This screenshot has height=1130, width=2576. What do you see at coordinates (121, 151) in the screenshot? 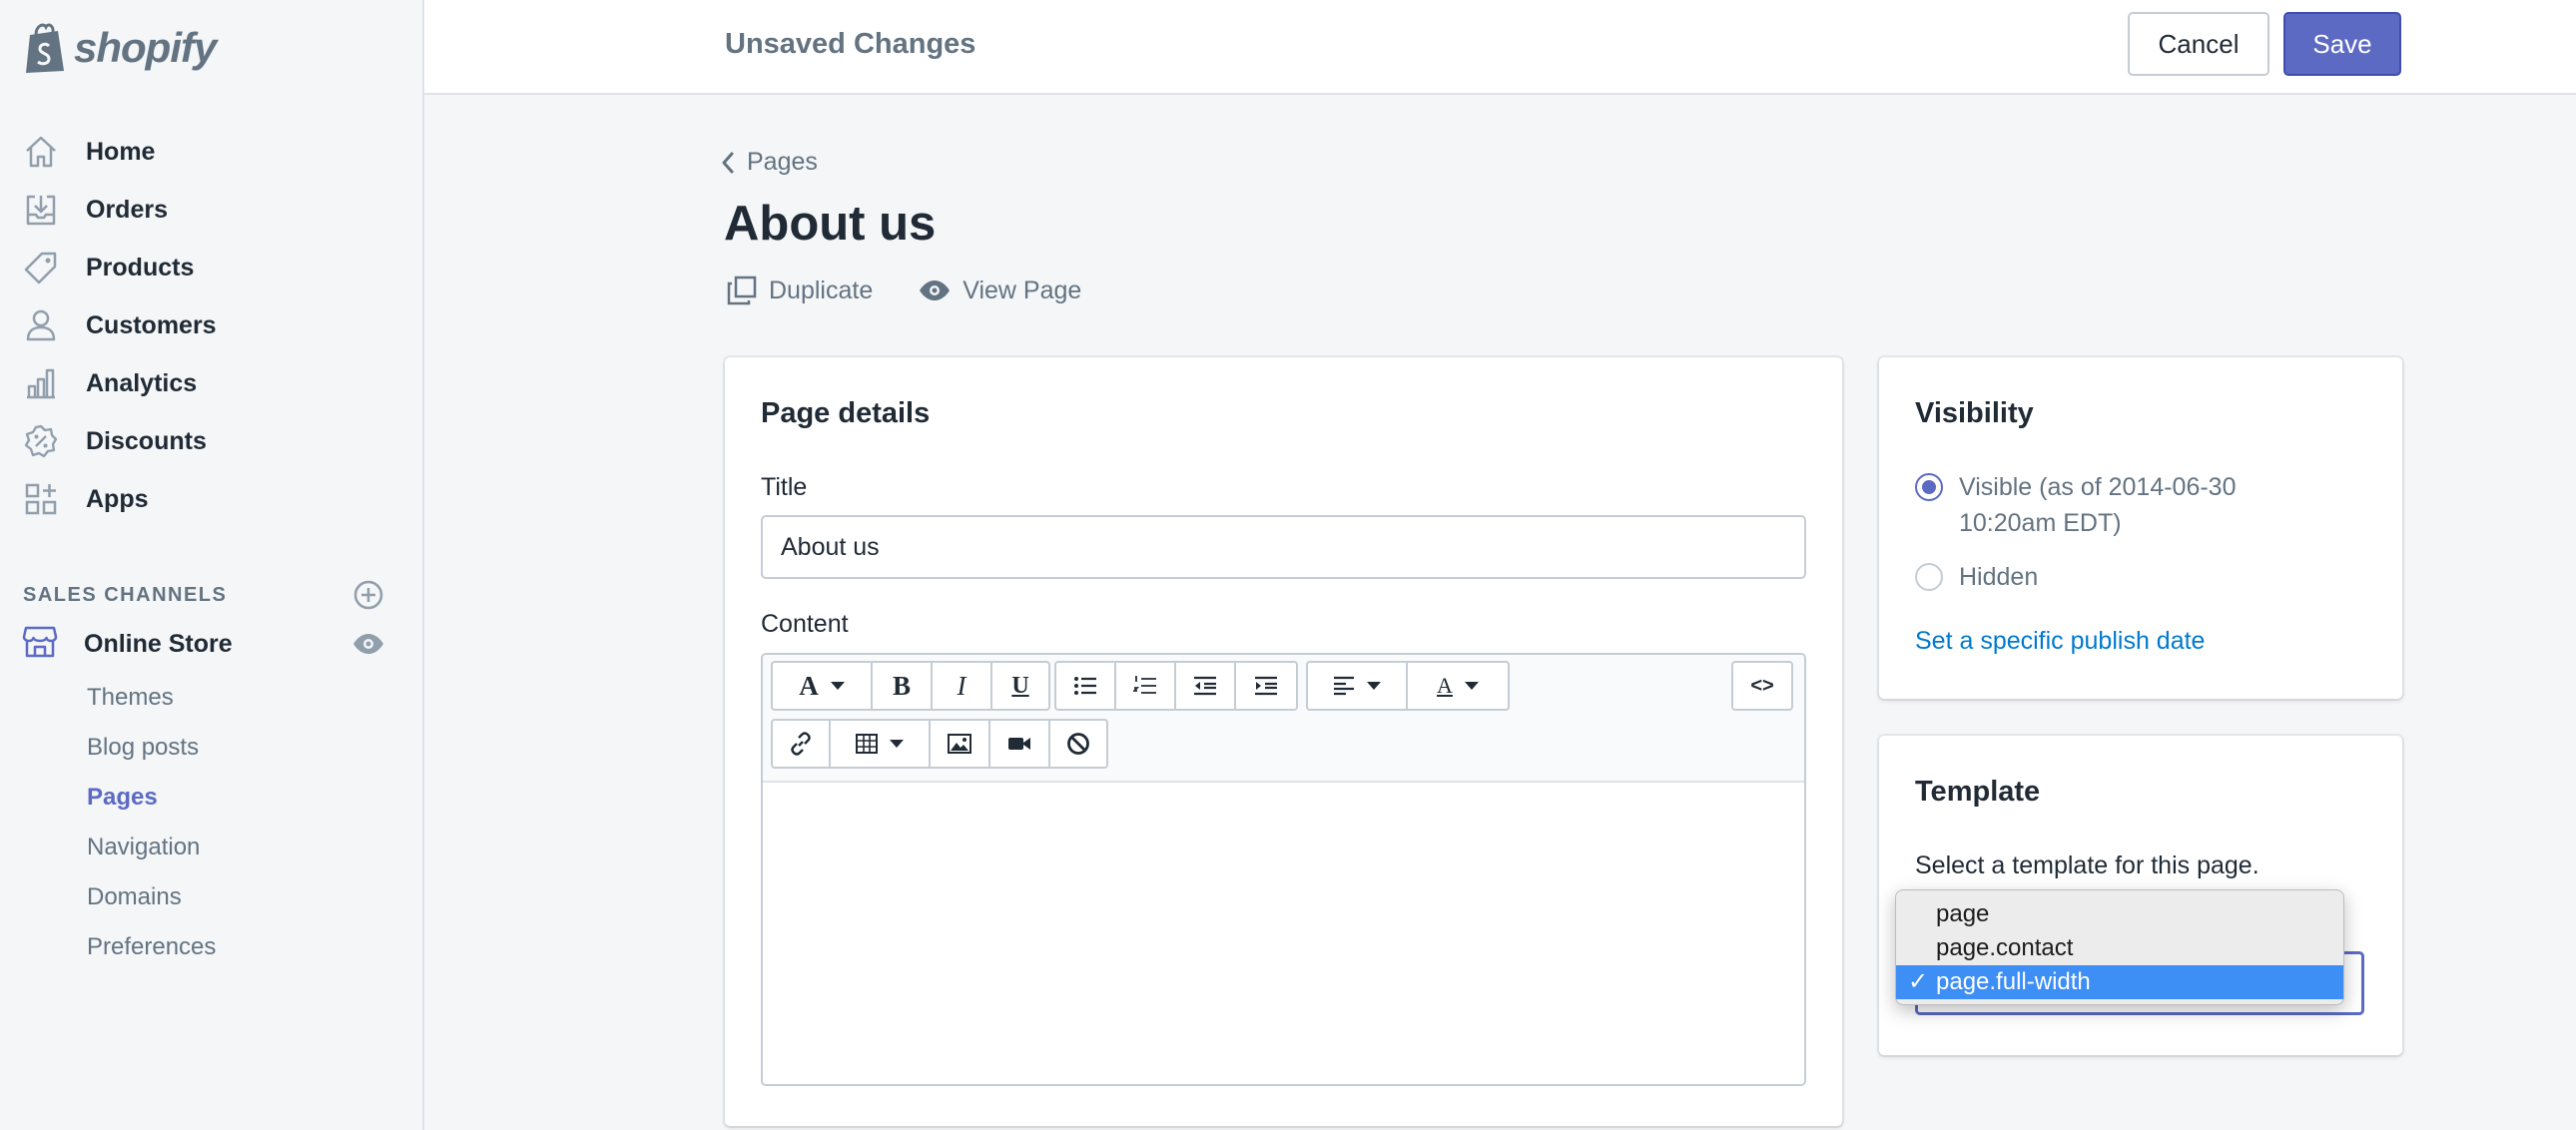
I see `nav-item-label: Home` at bounding box center [121, 151].